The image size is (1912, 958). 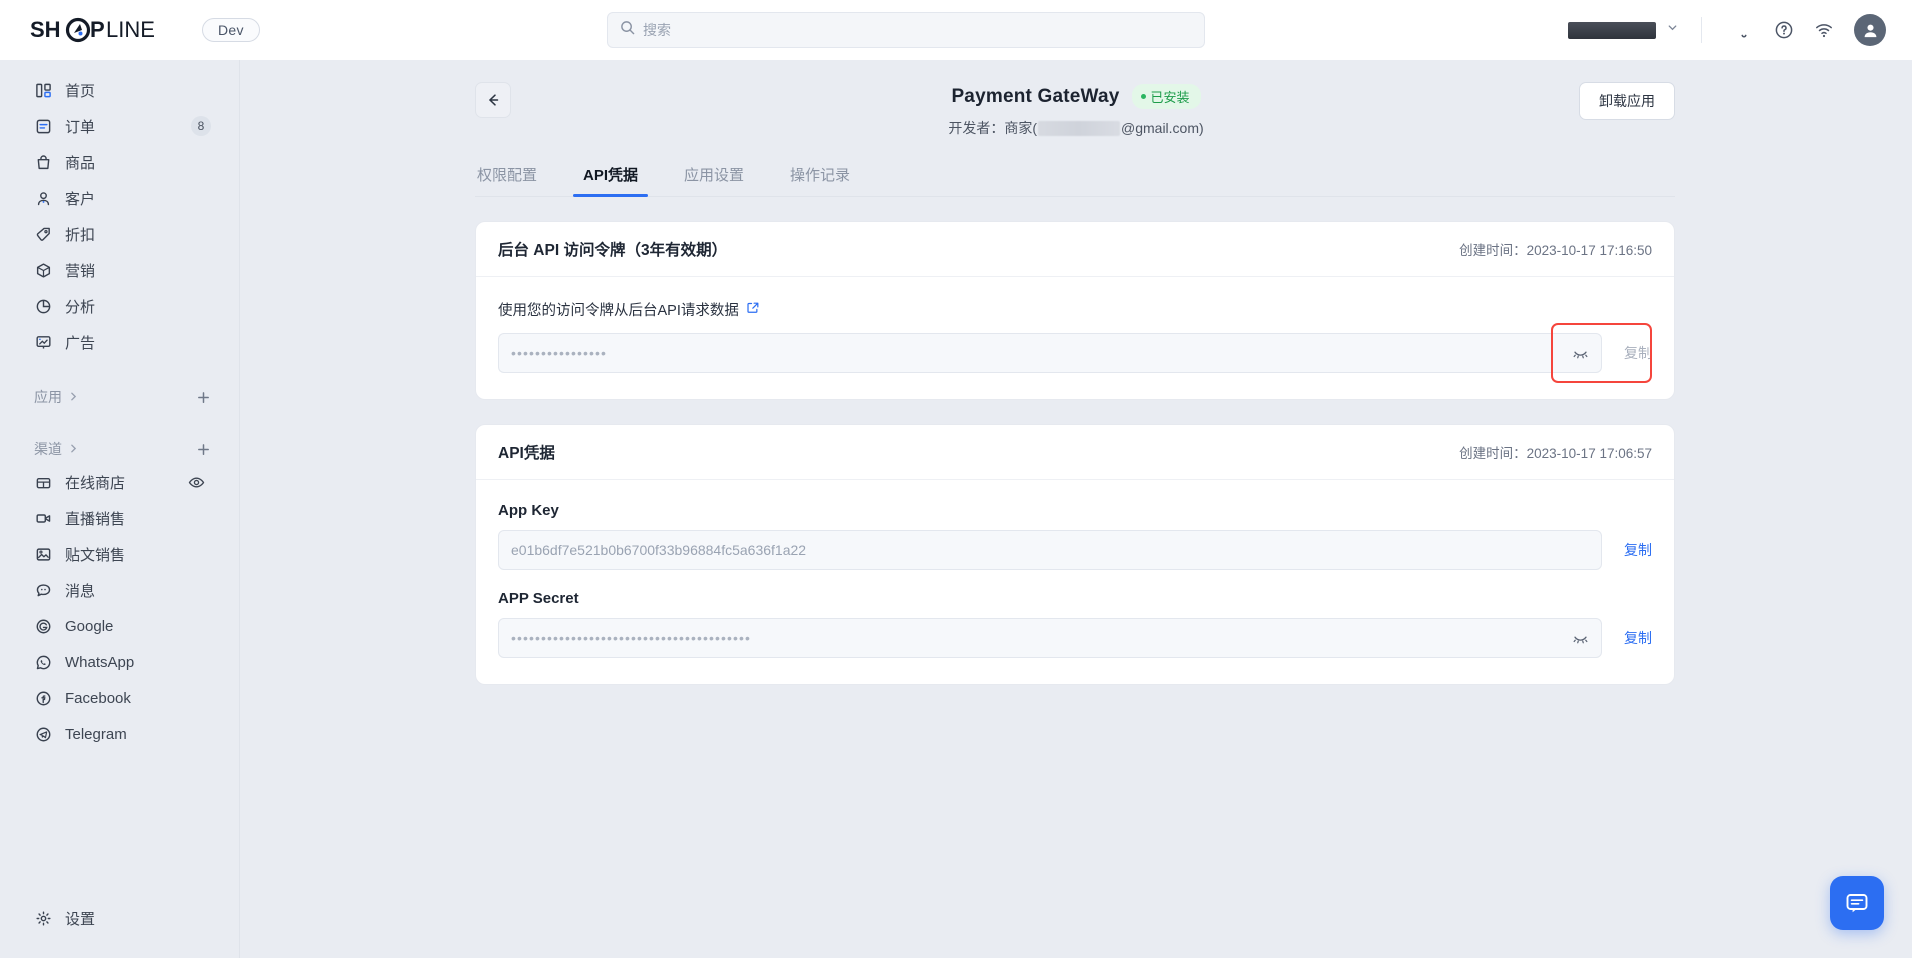 What do you see at coordinates (48, 449) in the screenshot?
I see `sidebar-section-label: 渠道` at bounding box center [48, 449].